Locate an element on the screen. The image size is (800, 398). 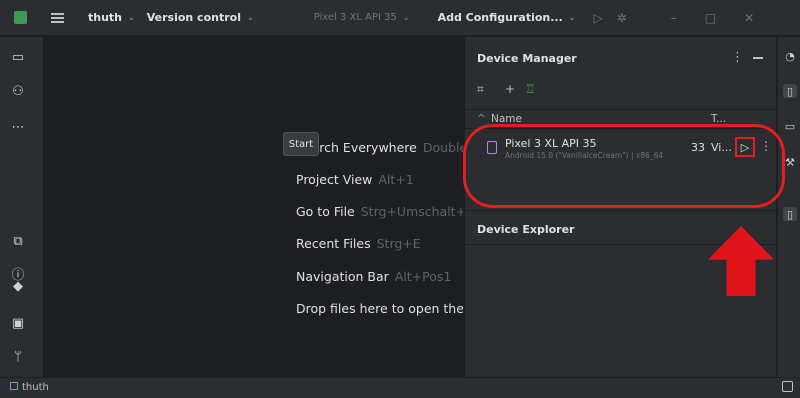
debug-icon: ✲ is located at coordinates (622, 18).